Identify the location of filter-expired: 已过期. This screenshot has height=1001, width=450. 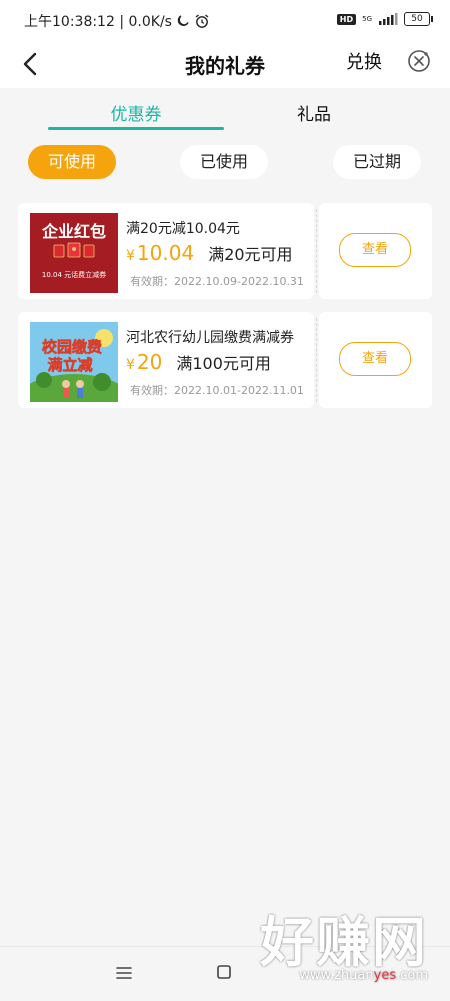
(377, 162).